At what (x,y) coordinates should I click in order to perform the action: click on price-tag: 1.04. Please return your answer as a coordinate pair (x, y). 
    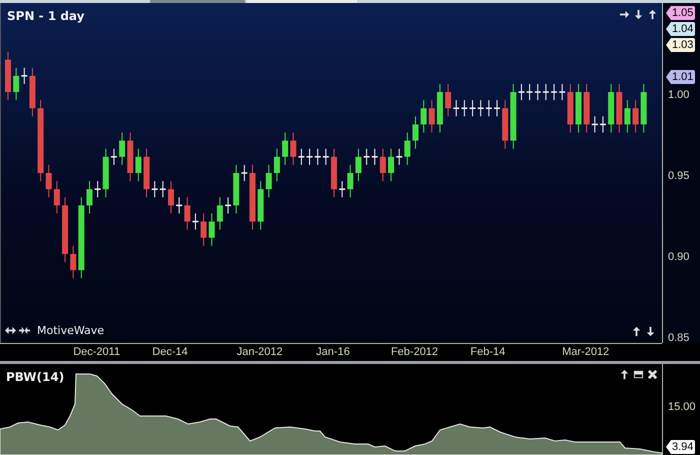
    Looking at the image, I should click on (681, 29).